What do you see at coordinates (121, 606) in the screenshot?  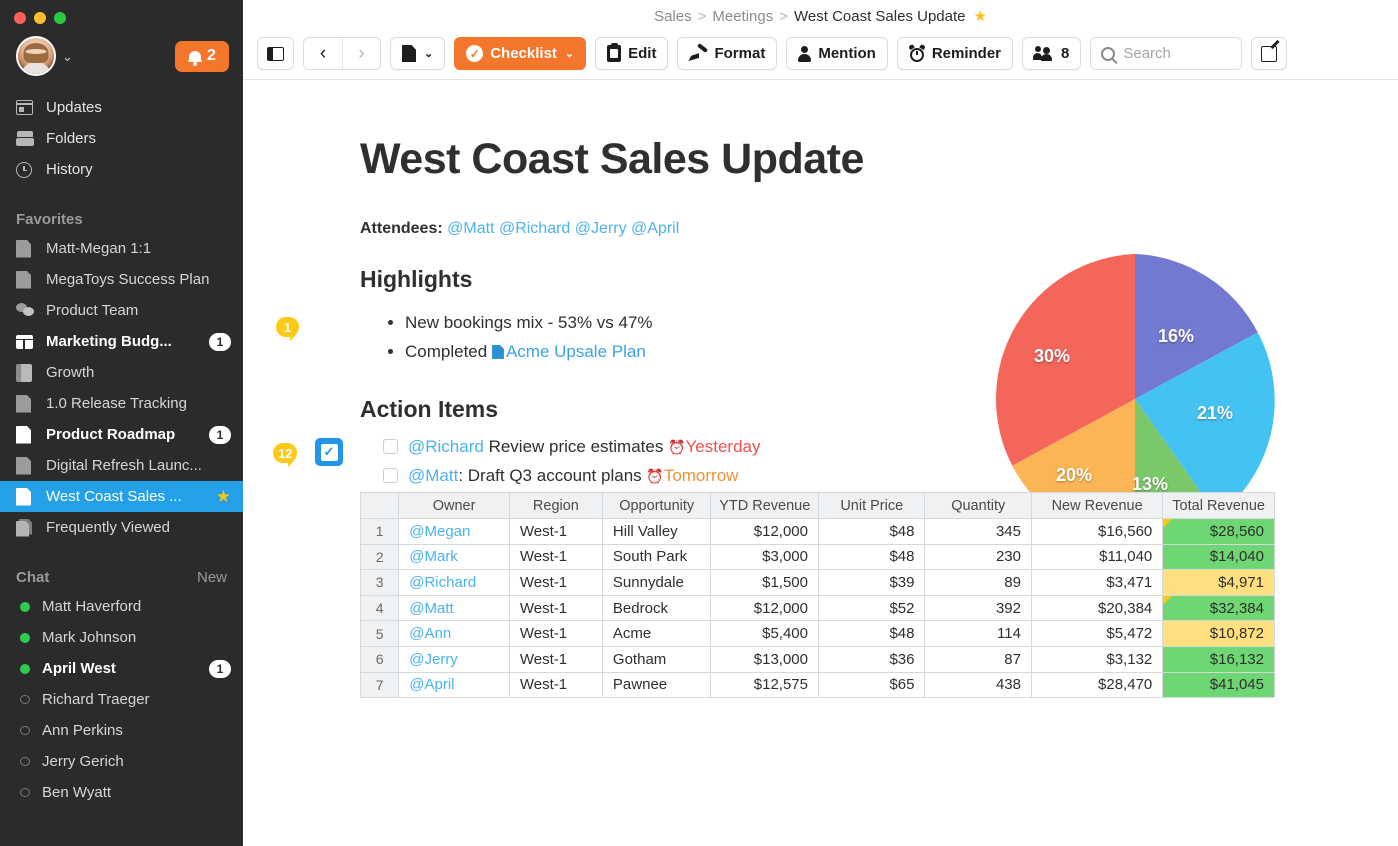 I see `chat-item-matt-haverford: Matt Haverford` at bounding box center [121, 606].